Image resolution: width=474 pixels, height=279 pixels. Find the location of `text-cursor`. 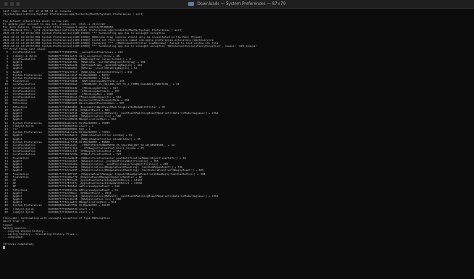

text-cursor is located at coordinates (4, 247).